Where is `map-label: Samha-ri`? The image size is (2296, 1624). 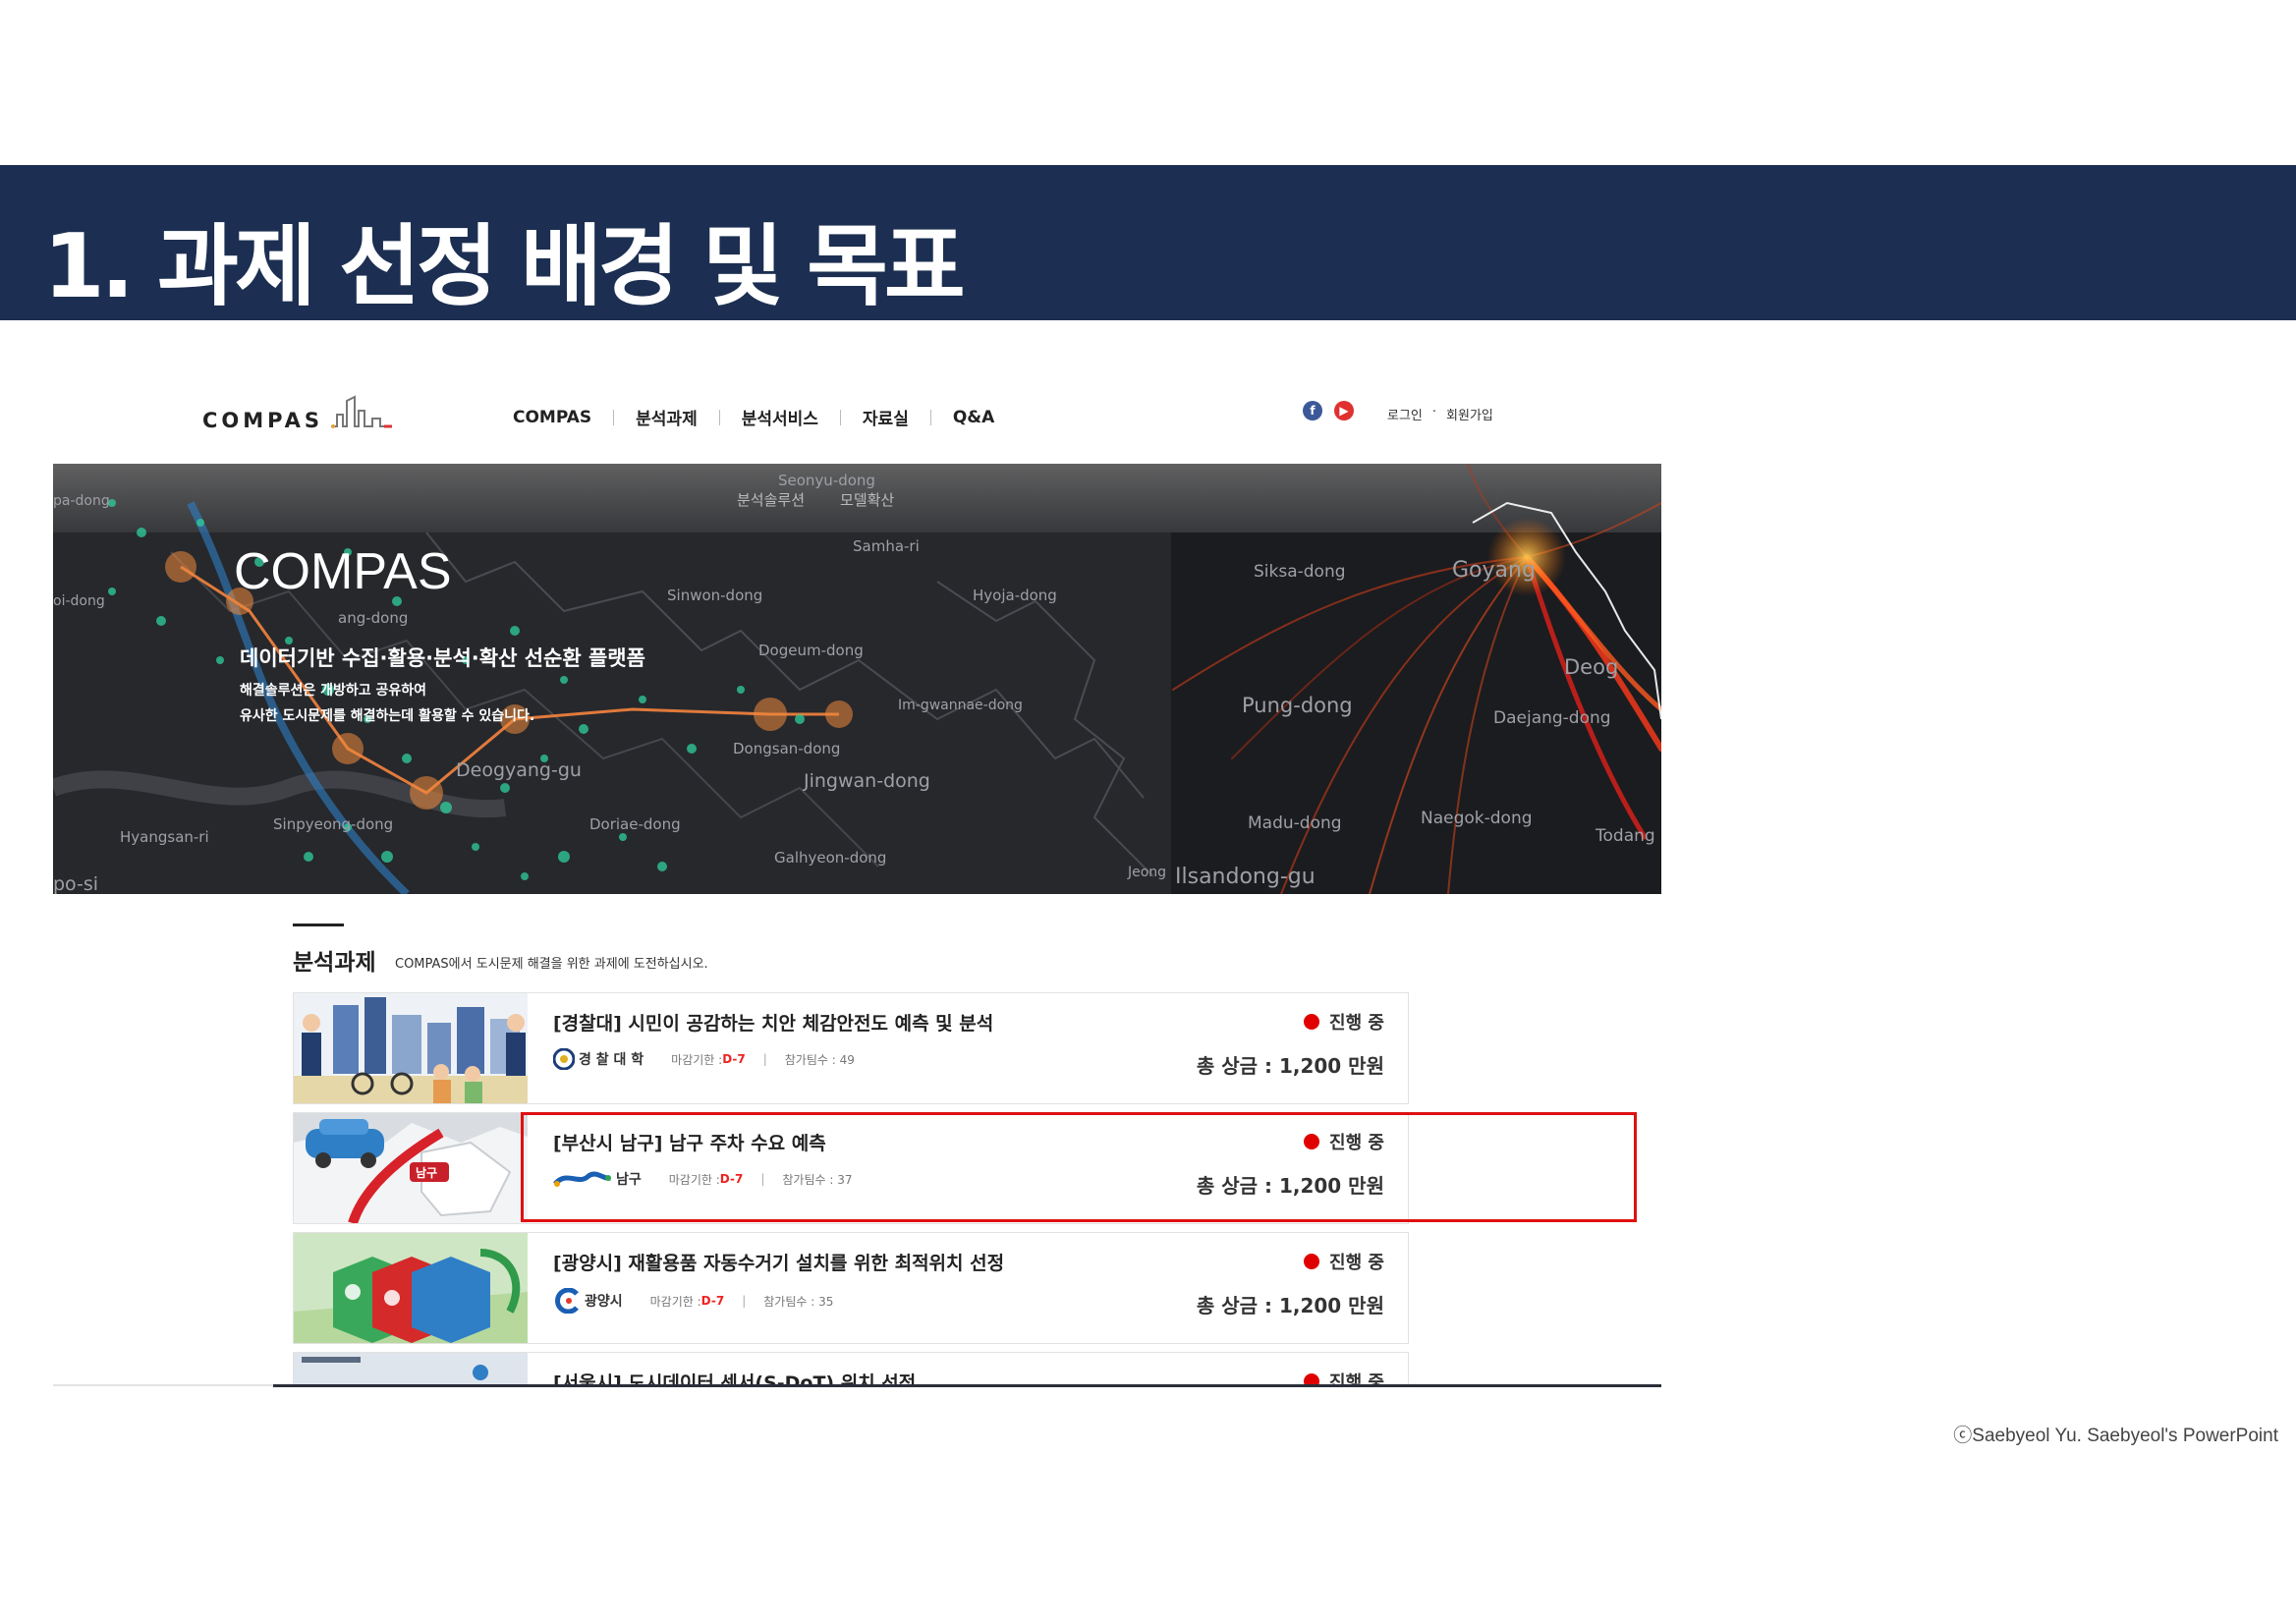 map-label: Samha-ri is located at coordinates (886, 546).